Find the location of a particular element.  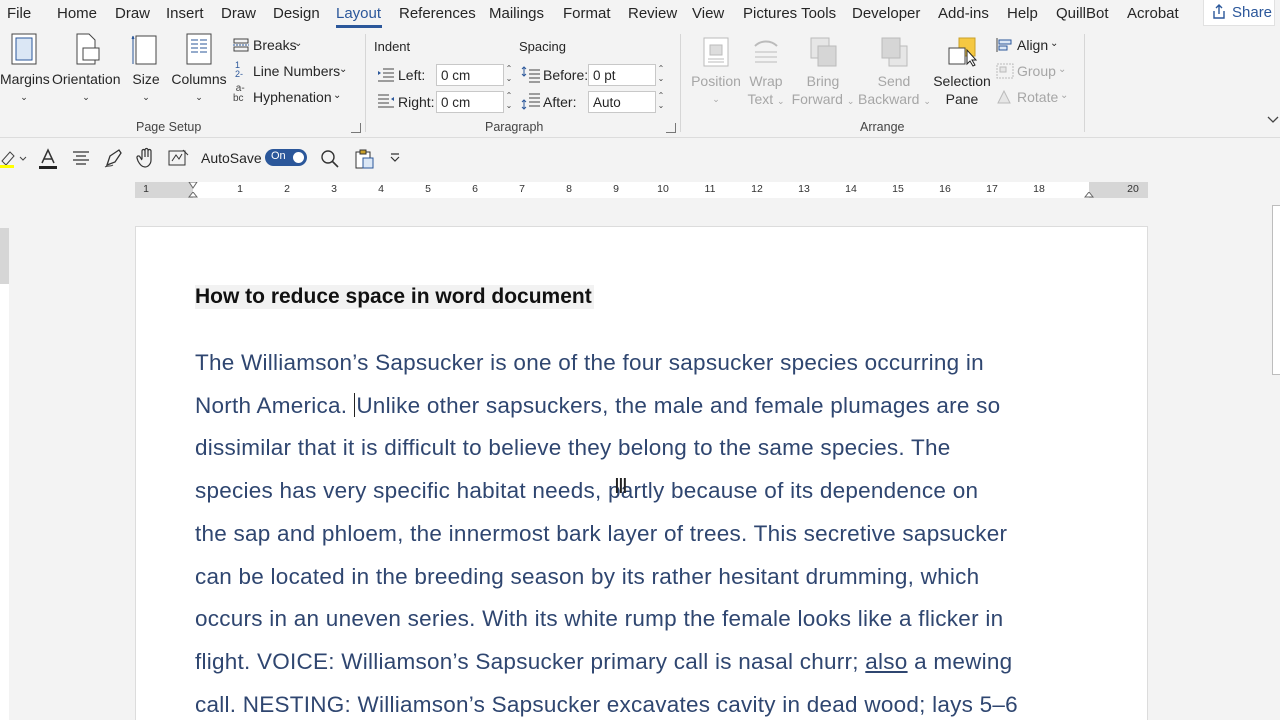

indent-right-icon is located at coordinates (386, 101).